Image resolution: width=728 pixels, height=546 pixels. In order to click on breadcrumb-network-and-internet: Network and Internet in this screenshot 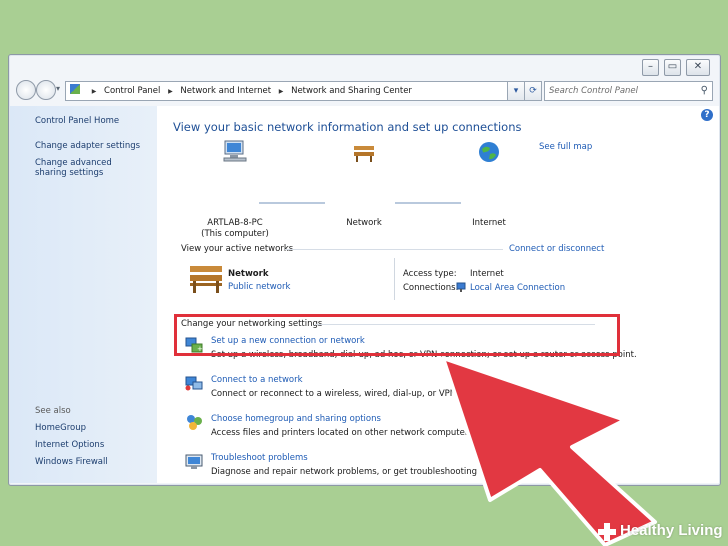, I will do `click(225, 91)`.